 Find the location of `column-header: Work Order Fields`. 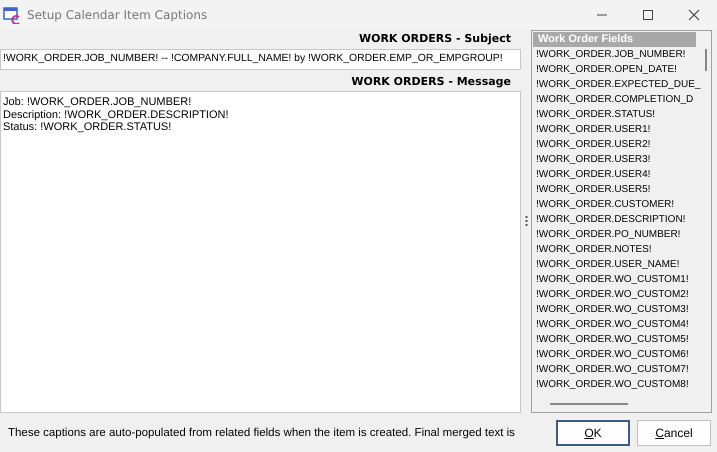

column-header: Work Order Fields is located at coordinates (614, 39).